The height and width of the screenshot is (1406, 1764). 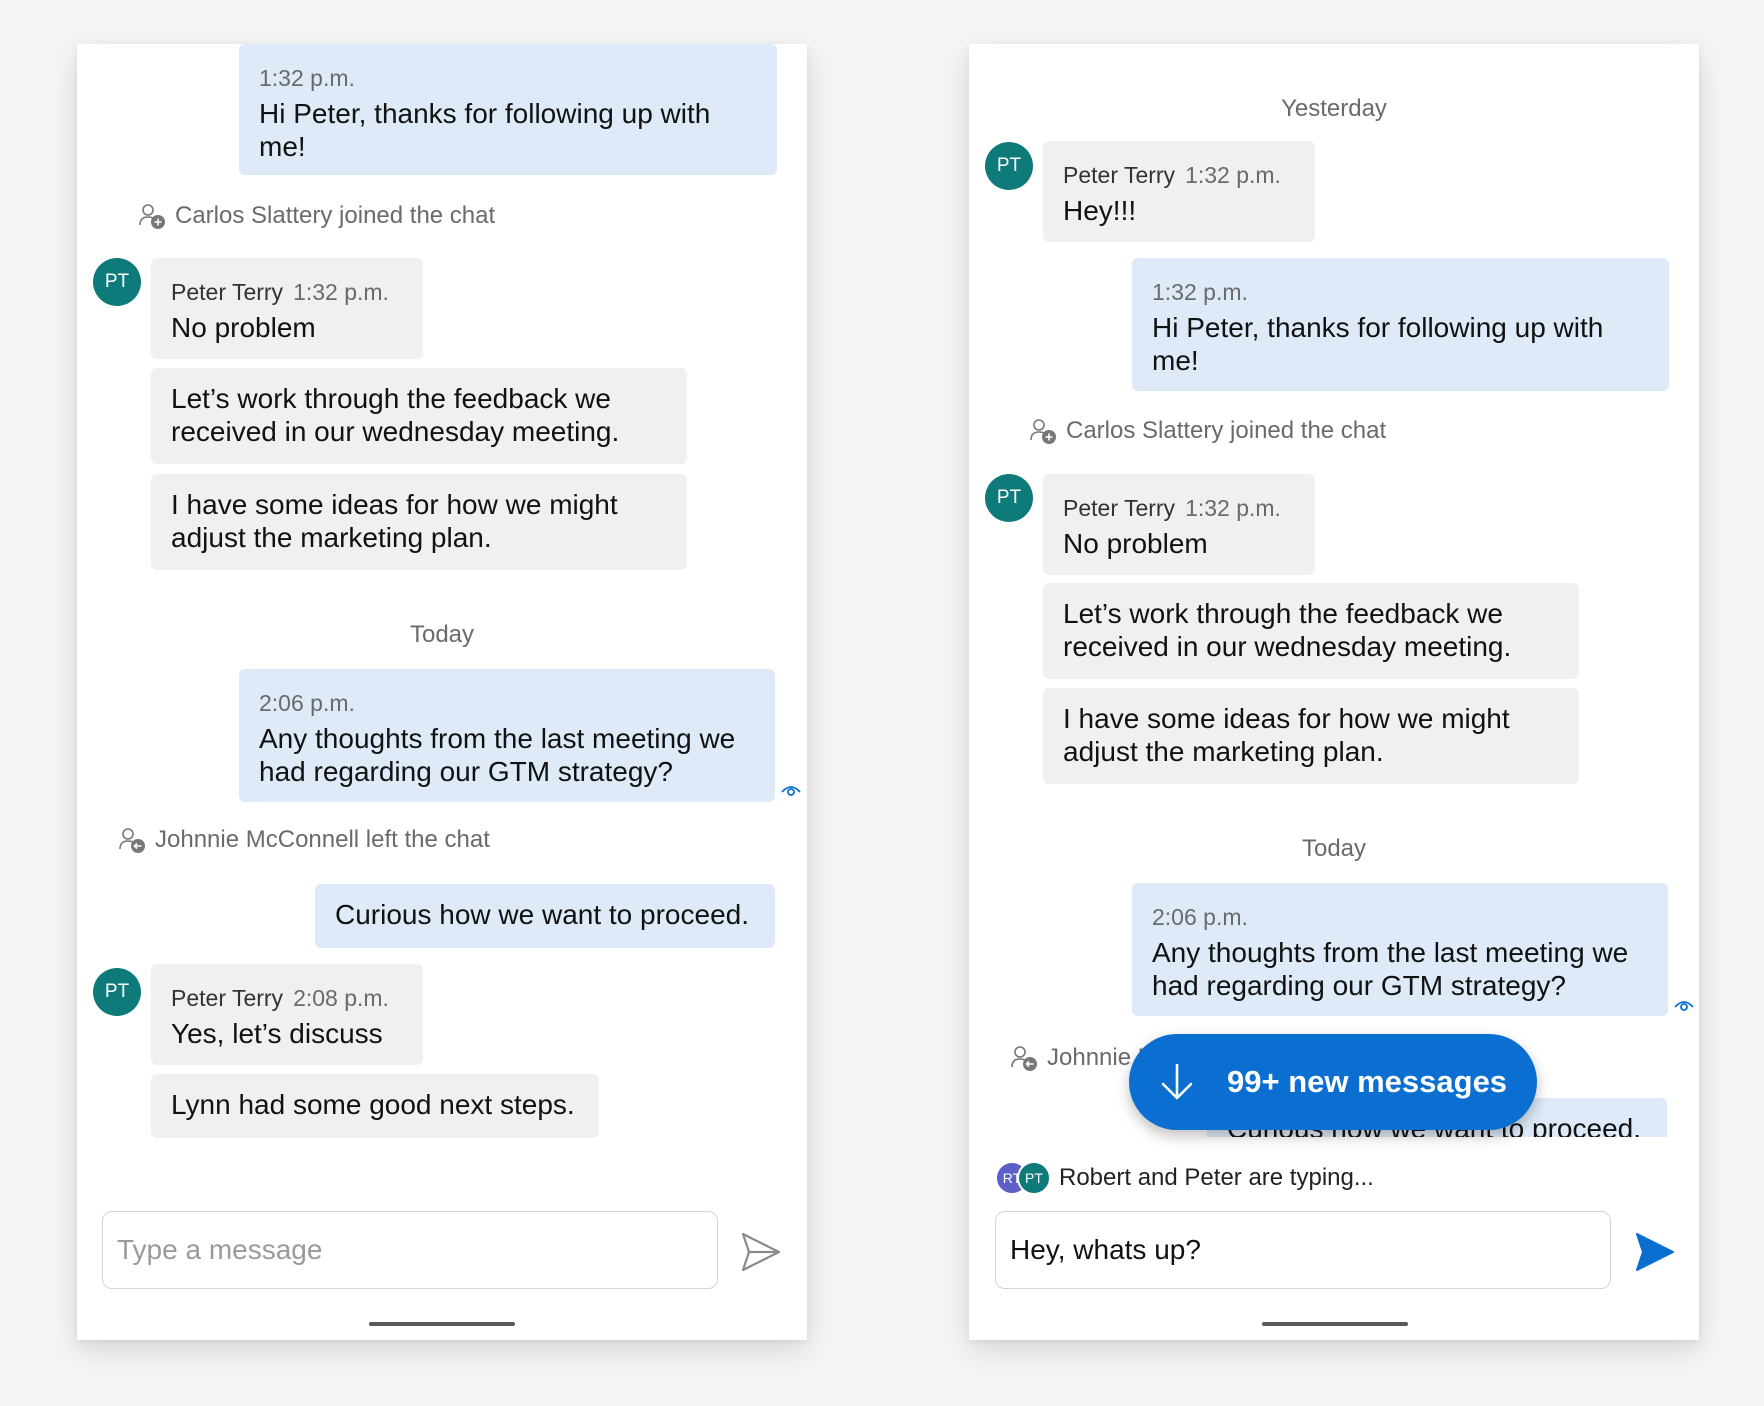 I want to click on system-notice-text: Johnnie McConnell left the chat, so click(x=322, y=839).